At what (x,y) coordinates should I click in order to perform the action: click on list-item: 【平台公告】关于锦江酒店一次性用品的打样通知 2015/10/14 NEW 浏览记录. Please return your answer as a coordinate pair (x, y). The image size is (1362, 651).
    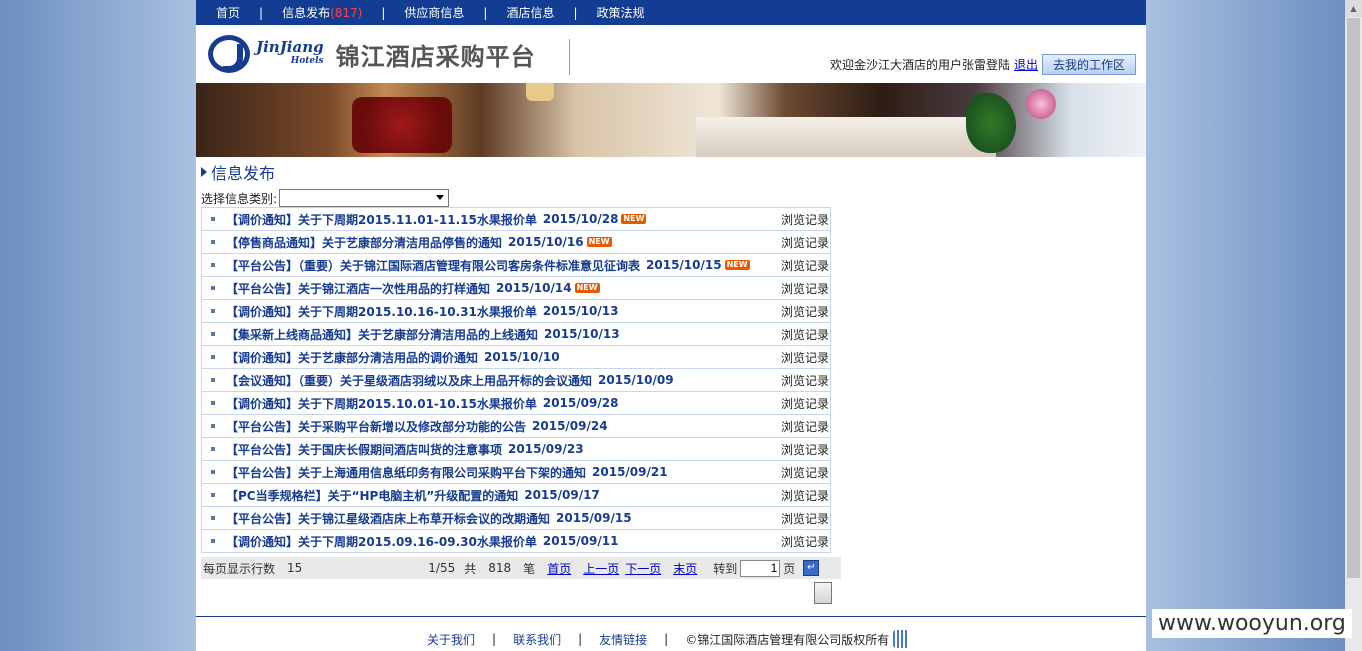
    Looking at the image, I should click on (516, 288).